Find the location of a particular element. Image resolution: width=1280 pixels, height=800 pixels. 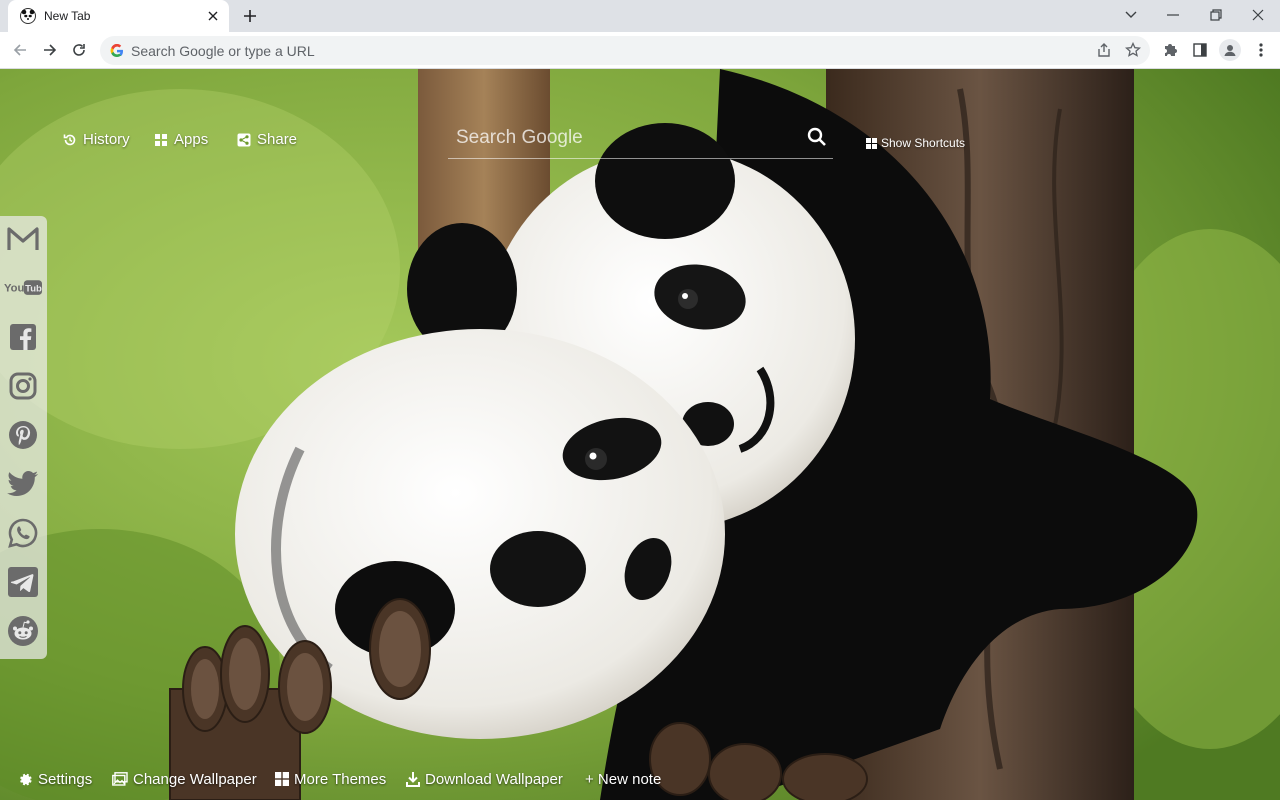

svg-text: You is located at coordinates (14, 288).